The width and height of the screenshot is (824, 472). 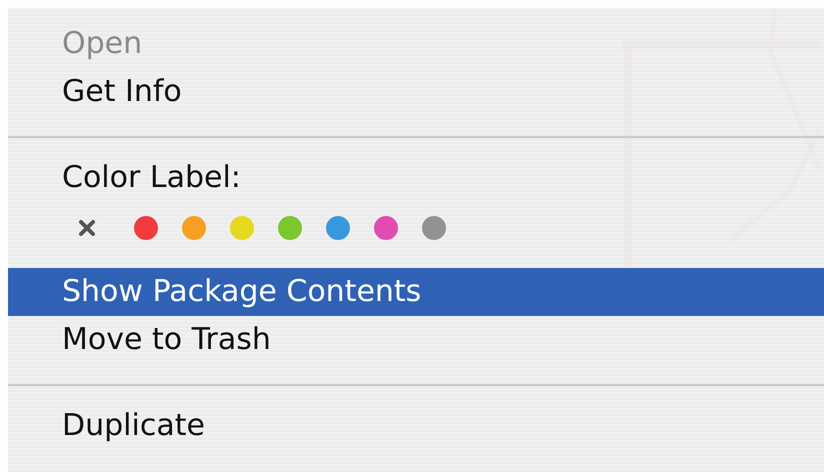 What do you see at coordinates (416, 292) in the screenshot?
I see `menu-item: Show Package Contents` at bounding box center [416, 292].